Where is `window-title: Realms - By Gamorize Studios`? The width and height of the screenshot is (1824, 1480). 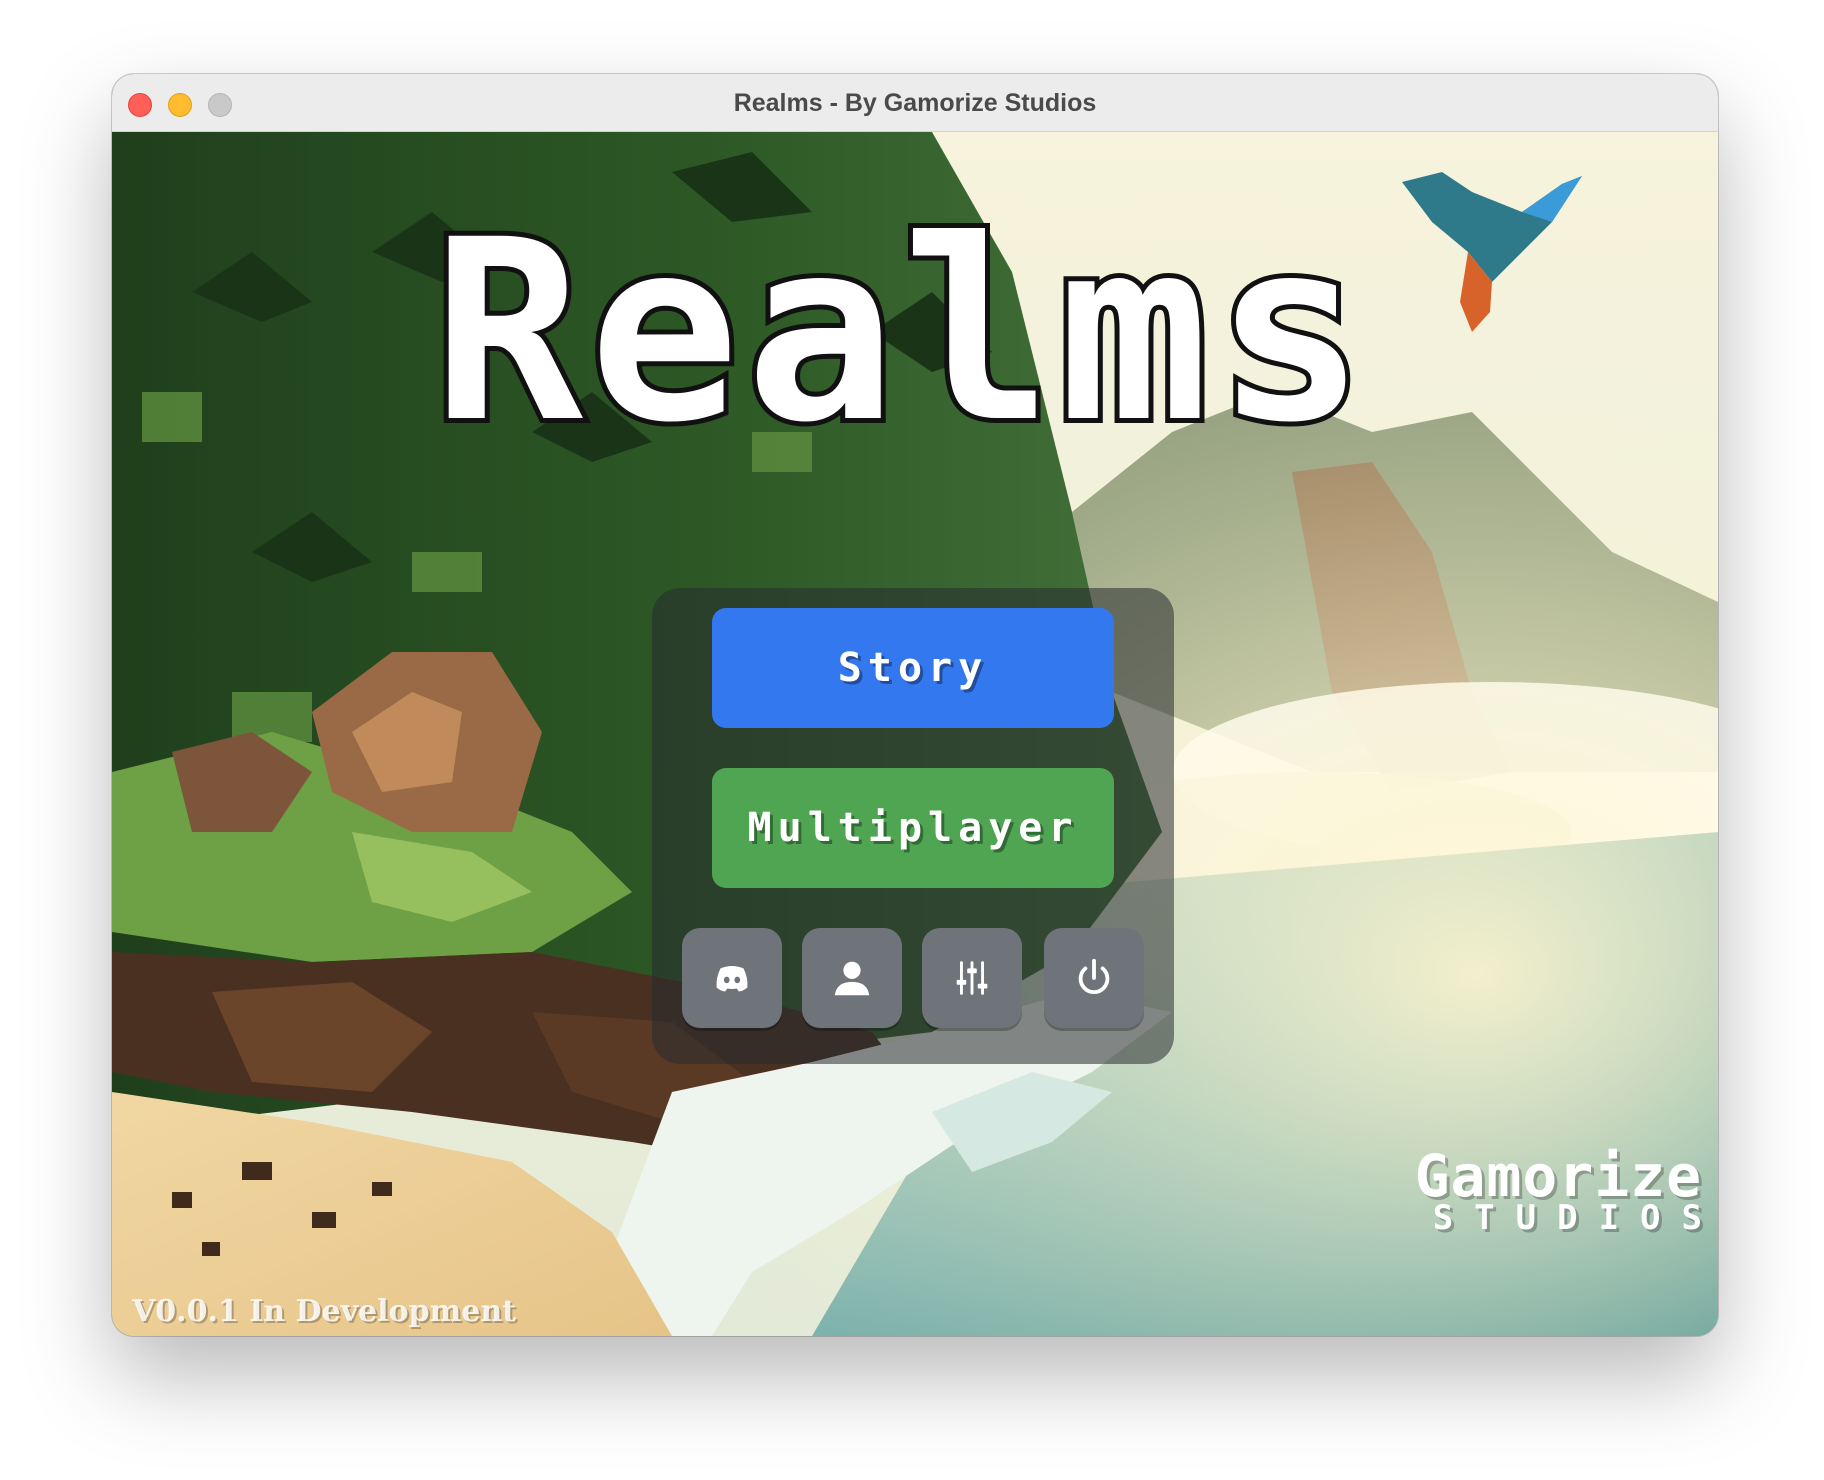 window-title: Realms - By Gamorize Studios is located at coordinates (915, 103).